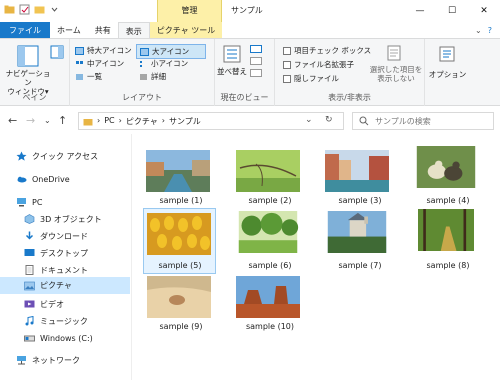 This screenshot has height=380, width=500. Describe the element at coordinates (364, 121) in the screenshot. I see `search-icon` at that location.